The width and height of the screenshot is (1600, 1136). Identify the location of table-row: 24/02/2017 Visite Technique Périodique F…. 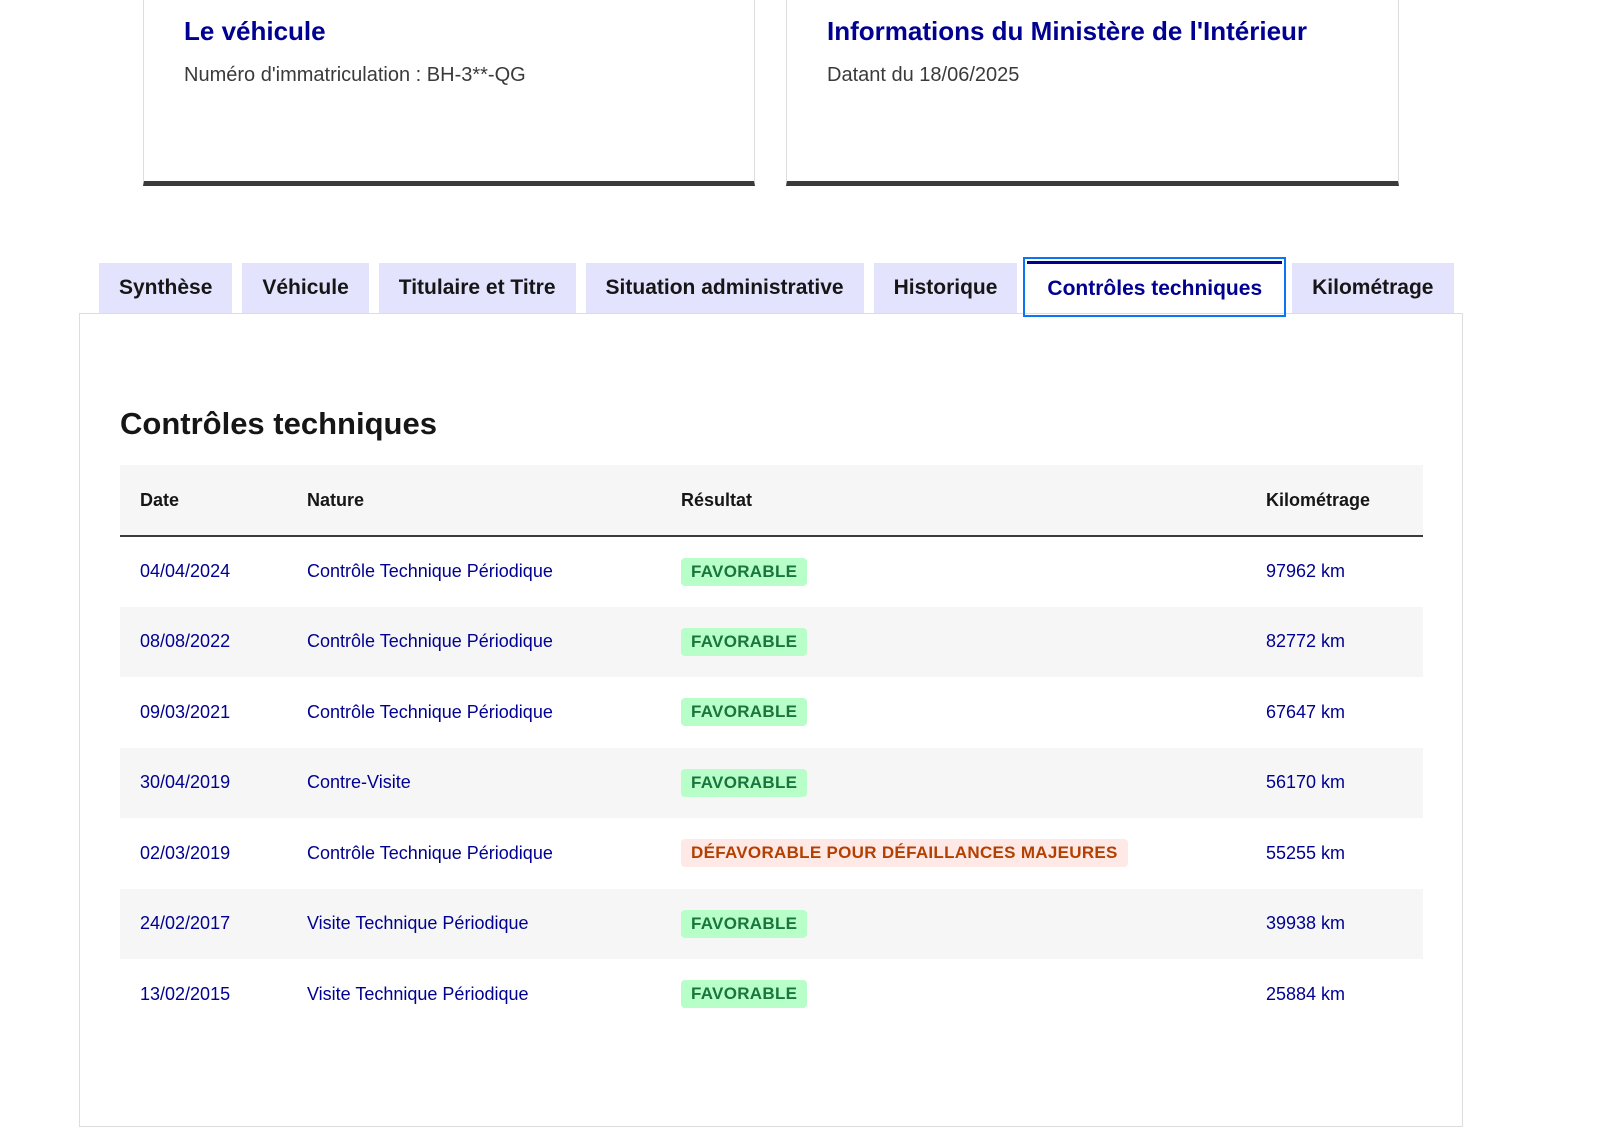
(771, 924).